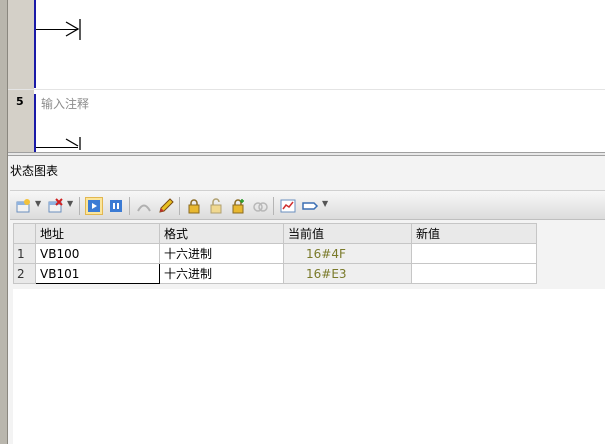 This screenshot has height=444, width=605. I want to click on current-value-cell: 16#4F, so click(347, 253).